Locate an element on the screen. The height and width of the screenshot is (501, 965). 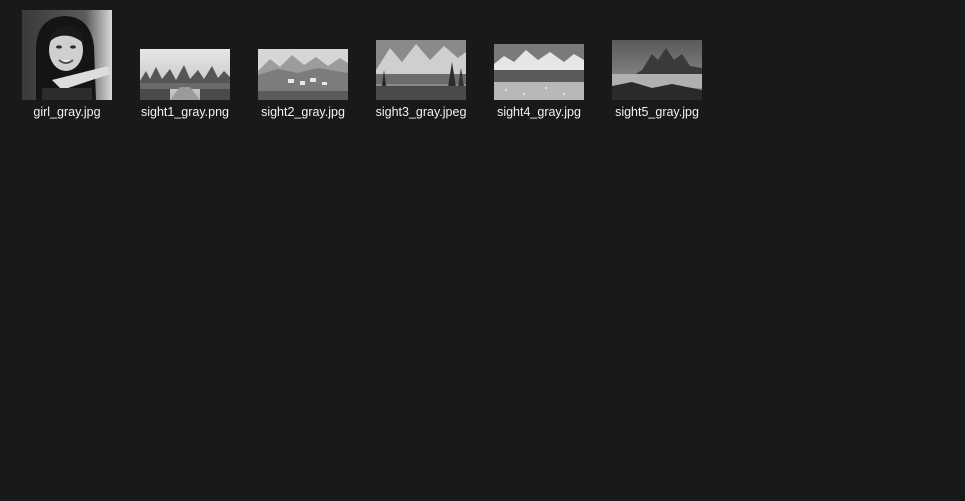
portrait-thumbnail is located at coordinates (67, 55).